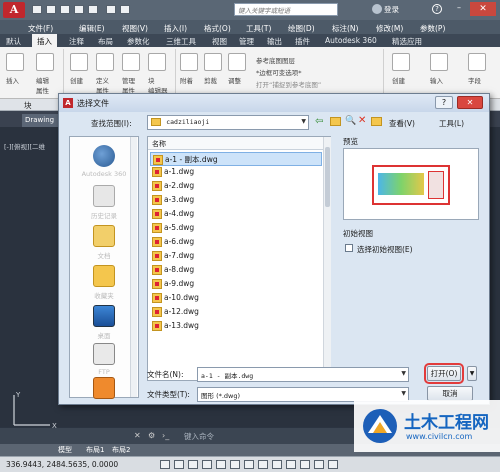  What do you see at coordinates (345, 28) in the screenshot?
I see `menu-dimension: 标注(N)` at bounding box center [345, 28].